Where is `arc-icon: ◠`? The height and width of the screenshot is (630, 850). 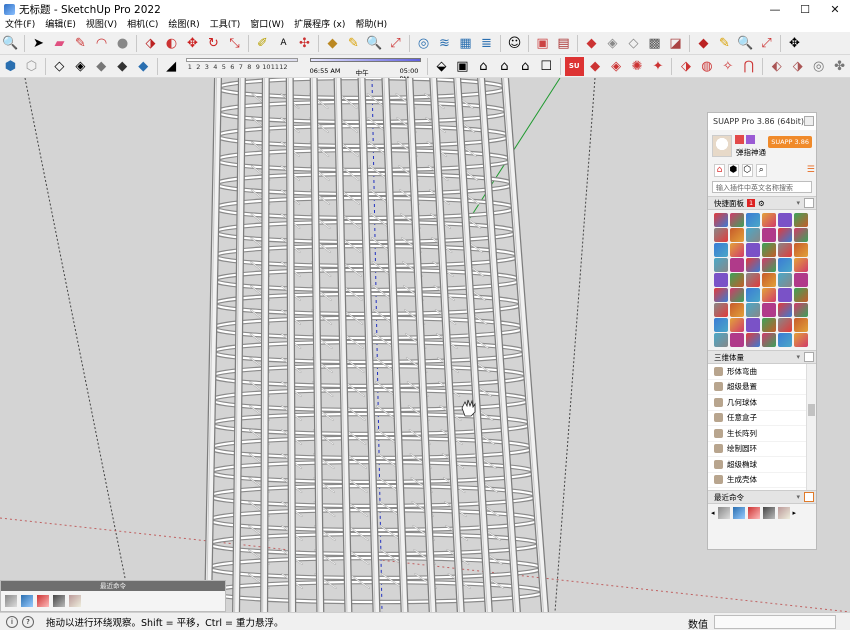 arc-icon: ◠ is located at coordinates (101, 43).